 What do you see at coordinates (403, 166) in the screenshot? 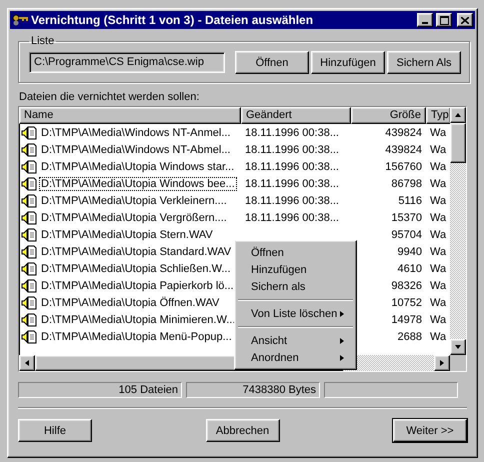
I see `size-cell-text: 156760` at bounding box center [403, 166].